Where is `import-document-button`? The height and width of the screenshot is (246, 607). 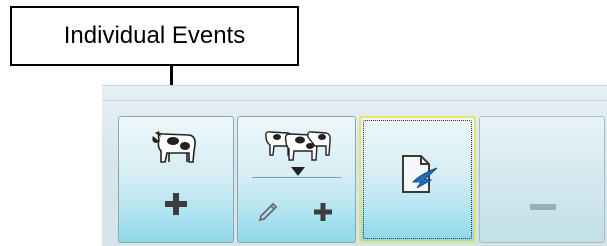 import-document-button is located at coordinates (417, 179).